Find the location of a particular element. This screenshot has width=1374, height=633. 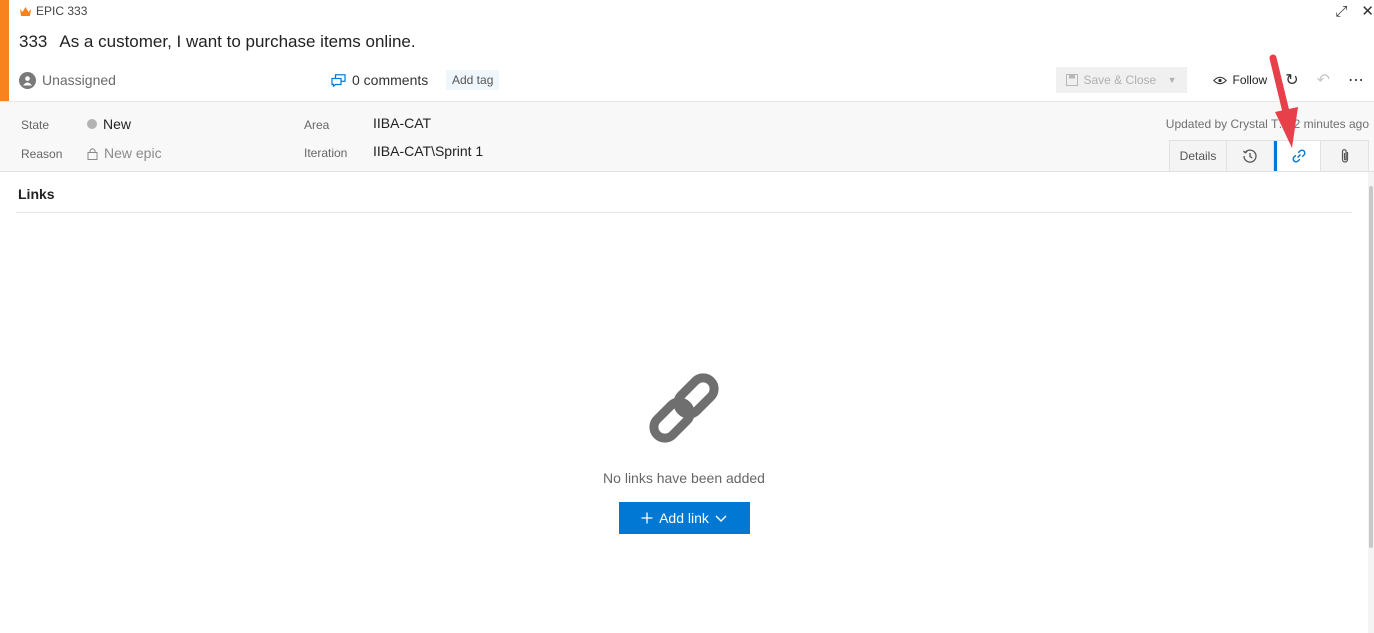

add-link-button: Add link is located at coordinates (684, 518).